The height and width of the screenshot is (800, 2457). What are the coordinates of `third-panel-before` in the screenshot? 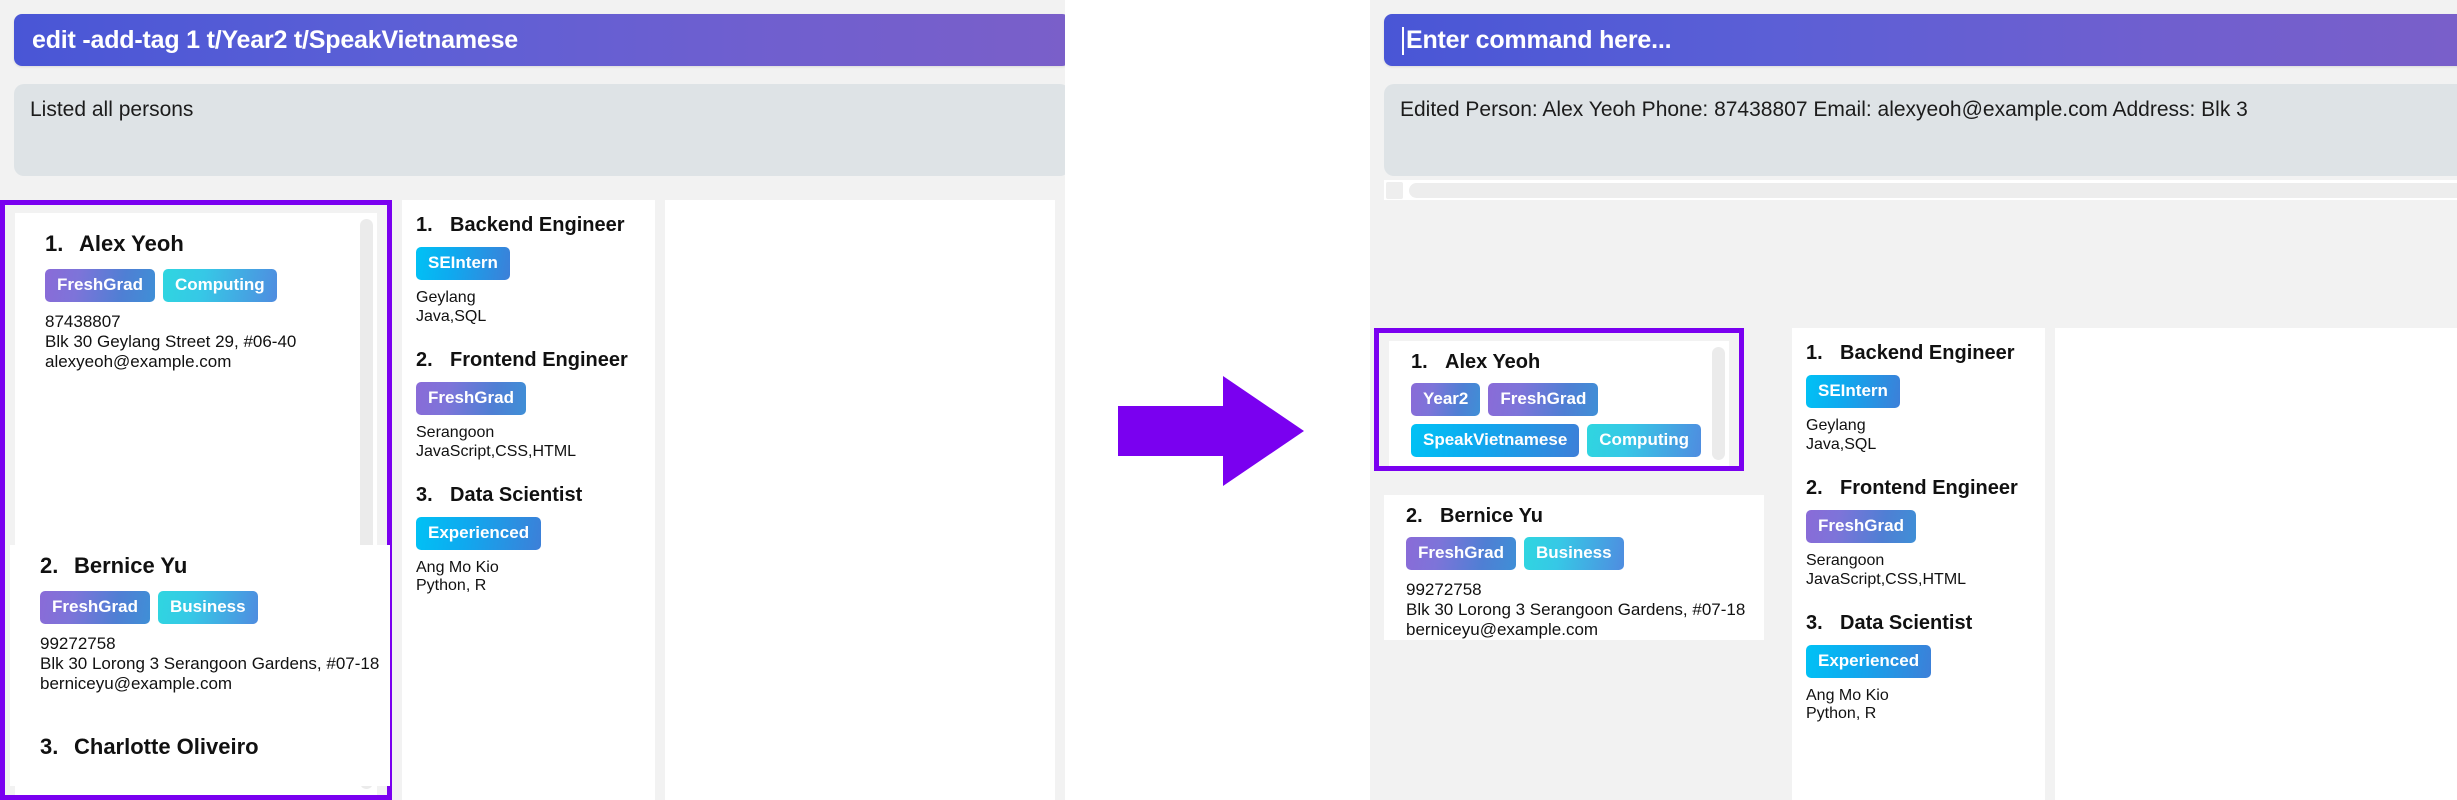 It's located at (860, 500).